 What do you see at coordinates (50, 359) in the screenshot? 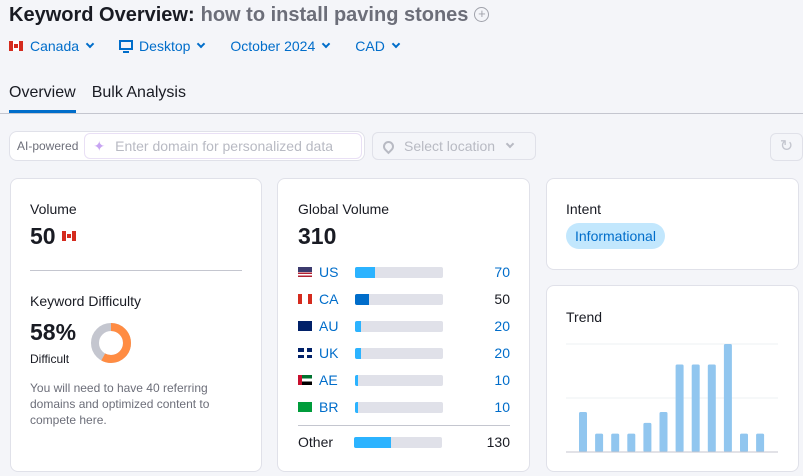
I see `difficulty-level: Difficult` at bounding box center [50, 359].